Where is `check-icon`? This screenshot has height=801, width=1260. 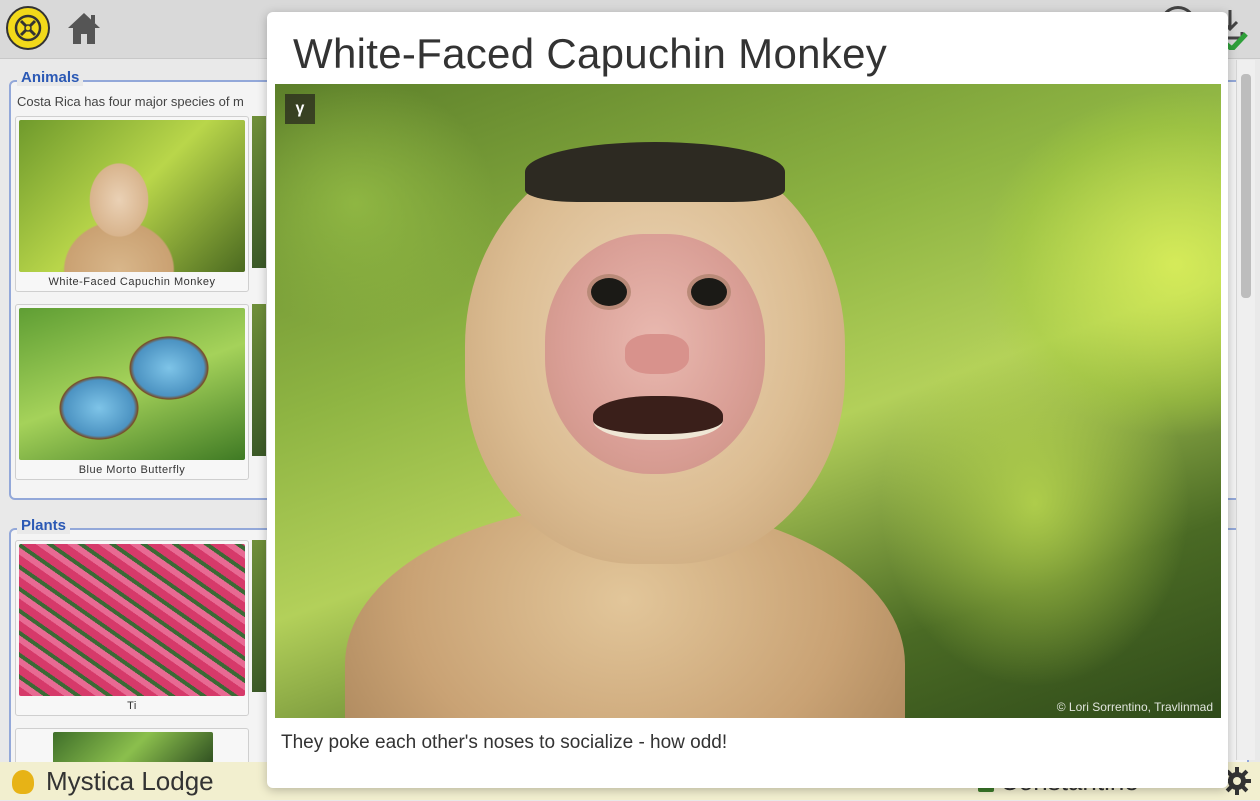
check-icon is located at coordinates (1236, 42).